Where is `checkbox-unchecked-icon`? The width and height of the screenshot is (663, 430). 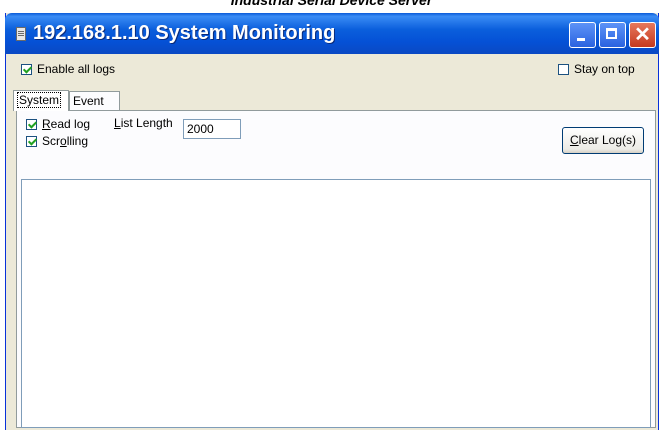 checkbox-unchecked-icon is located at coordinates (563, 69).